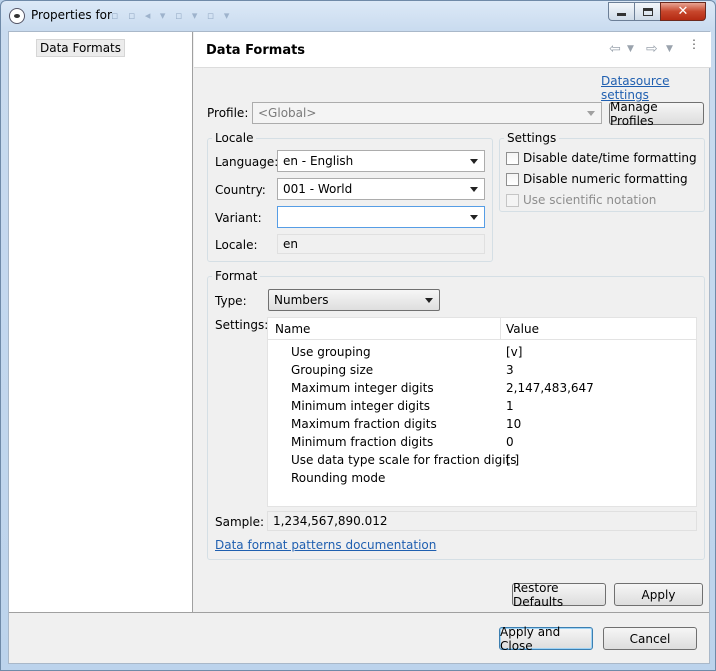  What do you see at coordinates (522, 329) in the screenshot?
I see `column-header-value: Value` at bounding box center [522, 329].